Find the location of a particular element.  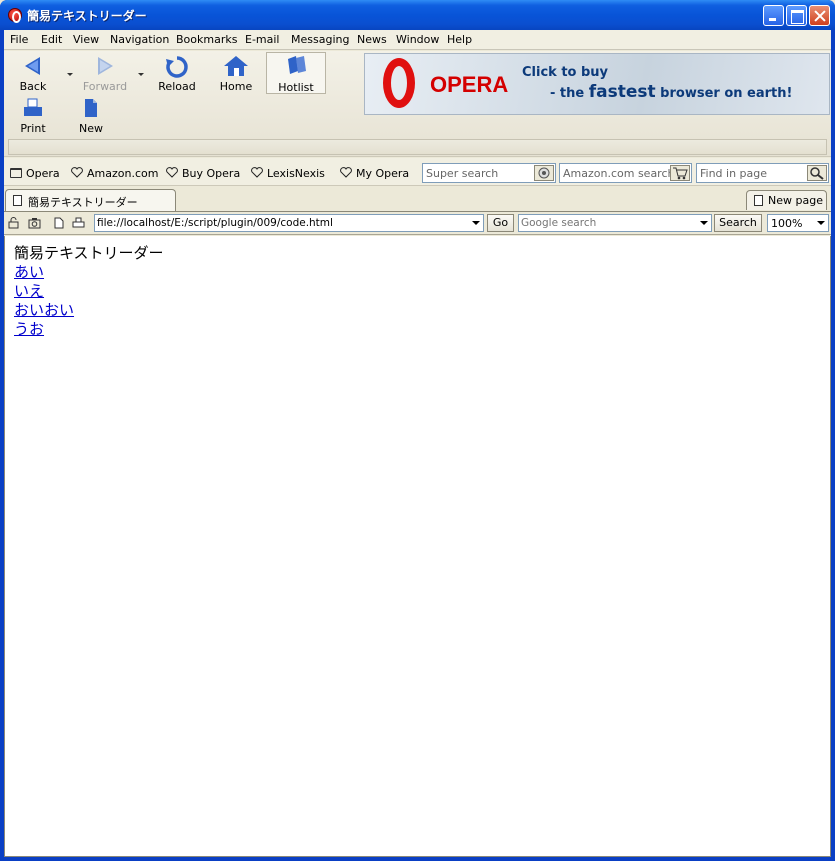

google-search-field is located at coordinates (615, 223).